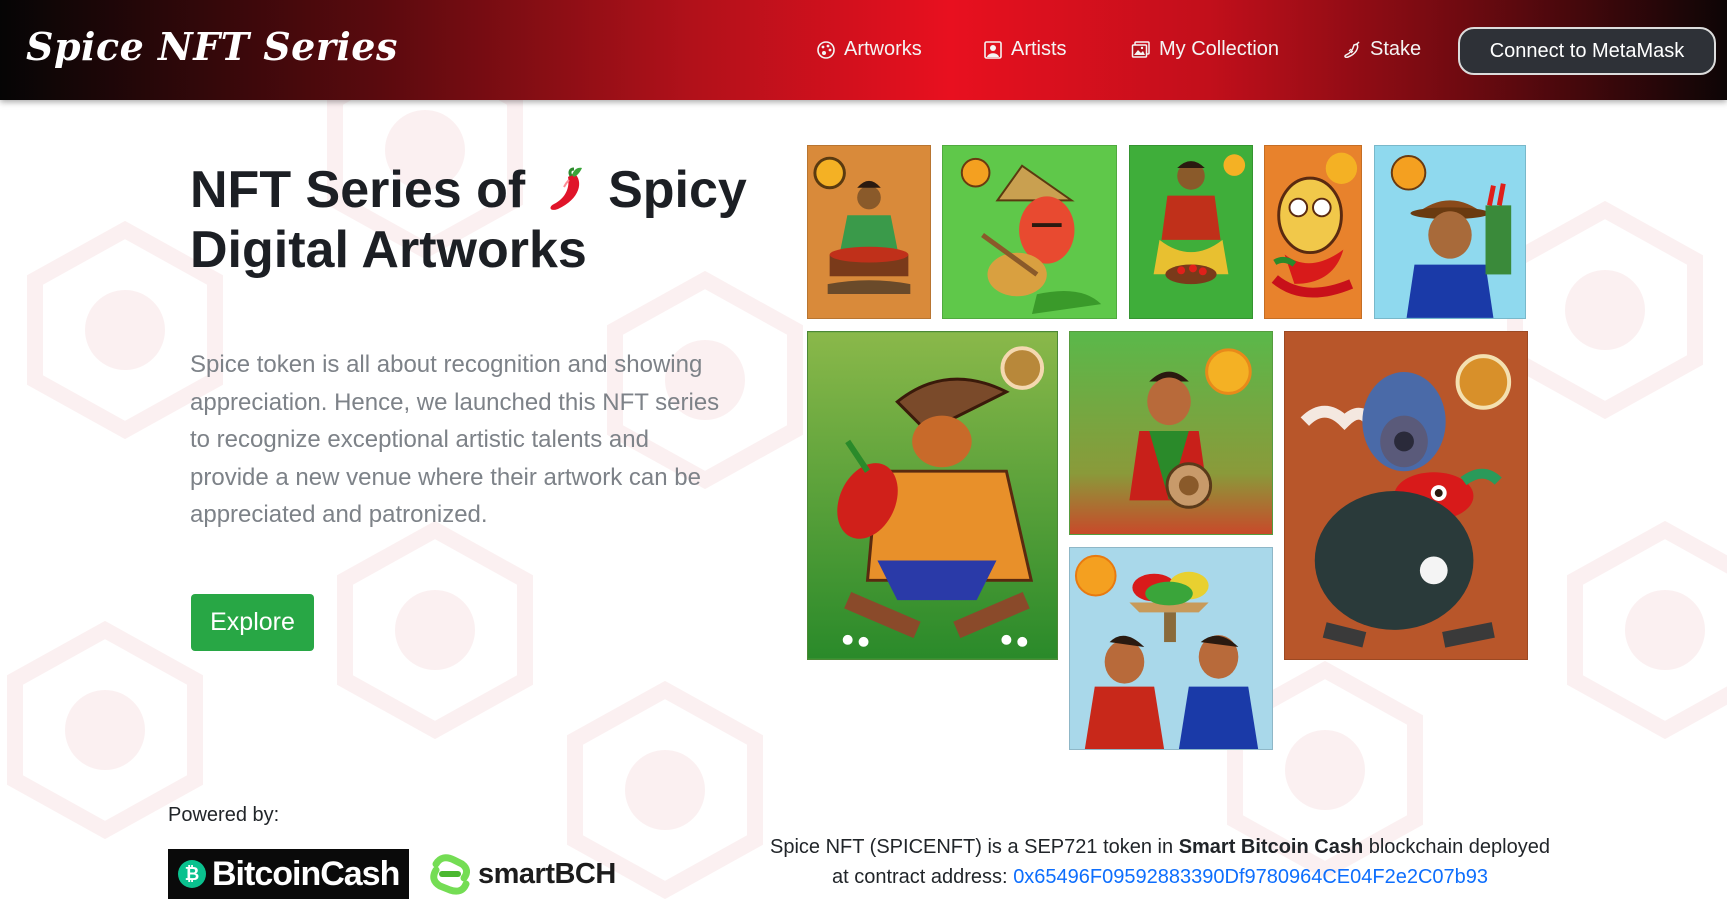 The image size is (1727, 905). What do you see at coordinates (306, 873) in the screenshot?
I see `bitcoin-cash-logo-text: BitcoinCash` at bounding box center [306, 873].